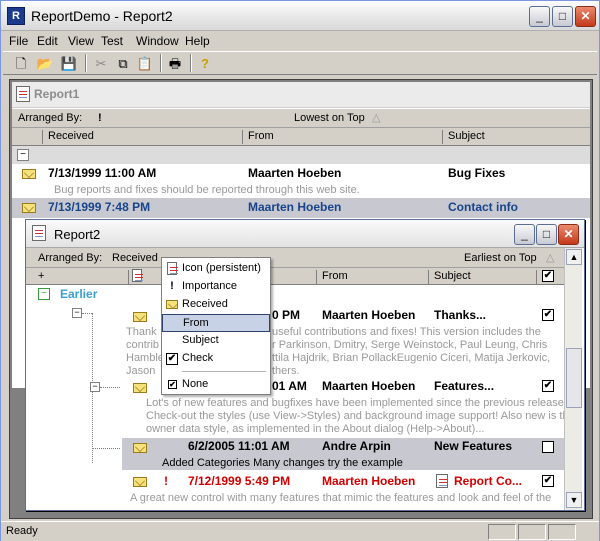 This screenshot has width=600, height=541. I want to click on row-received: 0 PM, so click(286, 315).